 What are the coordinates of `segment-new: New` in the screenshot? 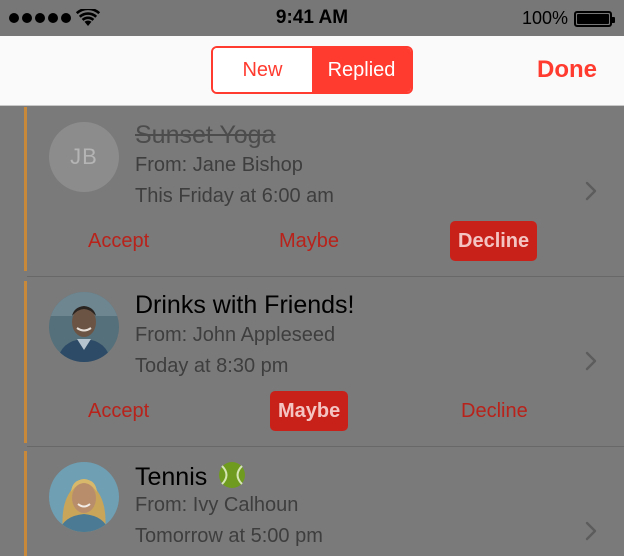 It's located at (262, 70).